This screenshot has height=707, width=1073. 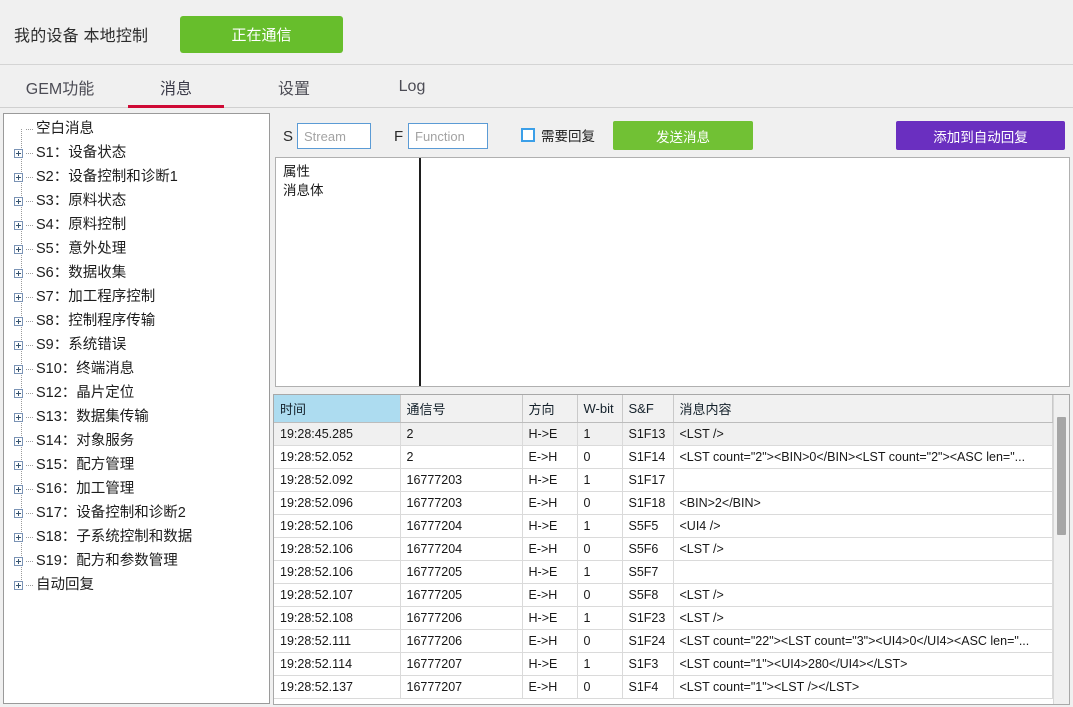 I want to click on cell-message-content: <LST />, so click(x=863, y=595).